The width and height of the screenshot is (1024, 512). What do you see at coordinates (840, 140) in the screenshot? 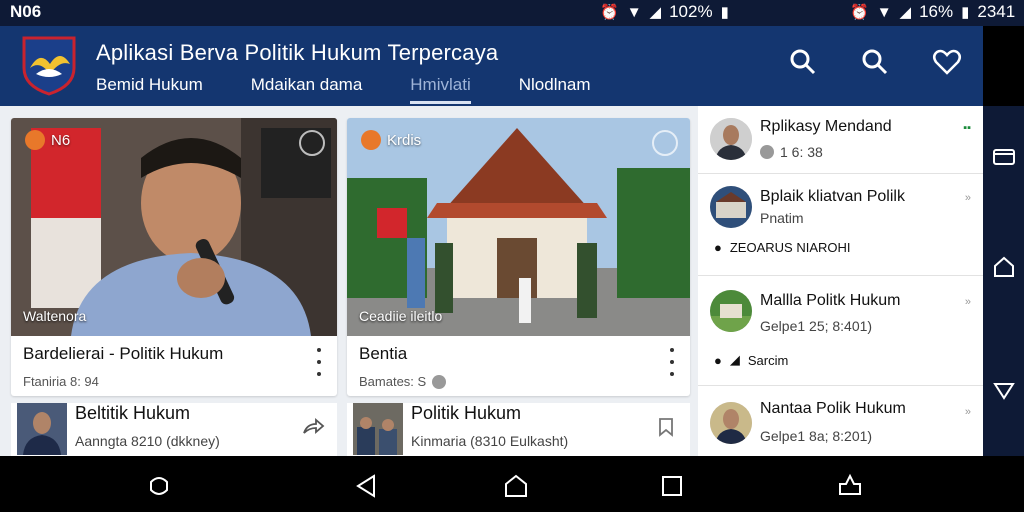
I see `side-list-item: Rplikasy Mendand 1 6: 38 ▪▪` at bounding box center [840, 140].